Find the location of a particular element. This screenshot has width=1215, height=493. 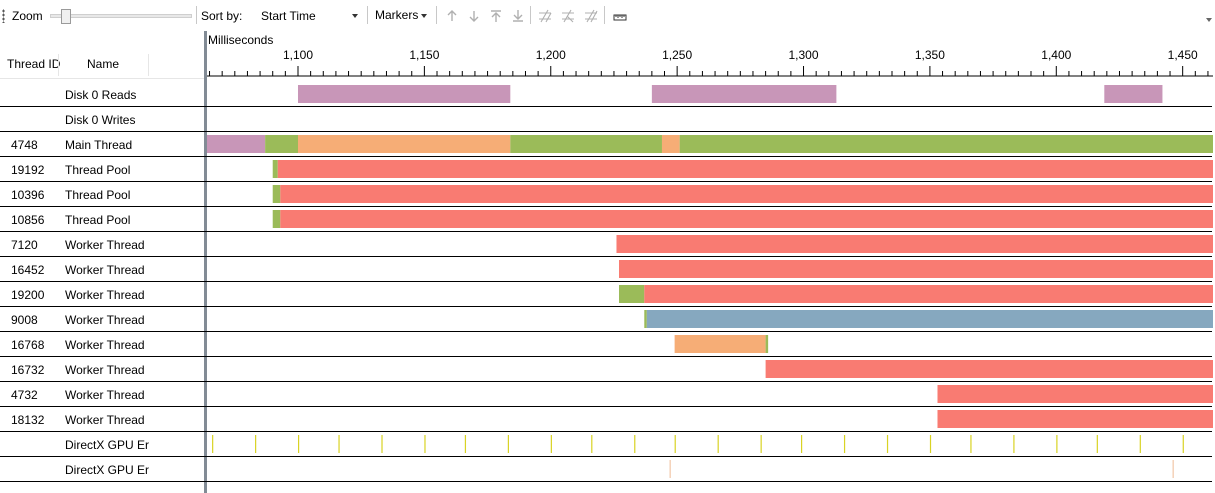

thread-row: 10856 Thread Pool is located at coordinates (607, 219).